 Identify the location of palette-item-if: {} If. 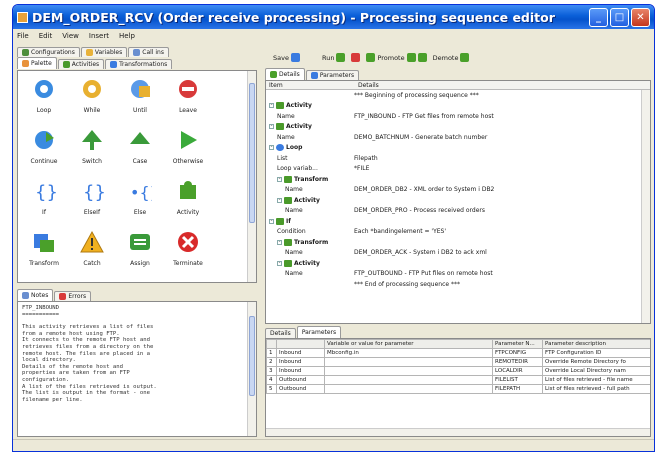
(44, 204).